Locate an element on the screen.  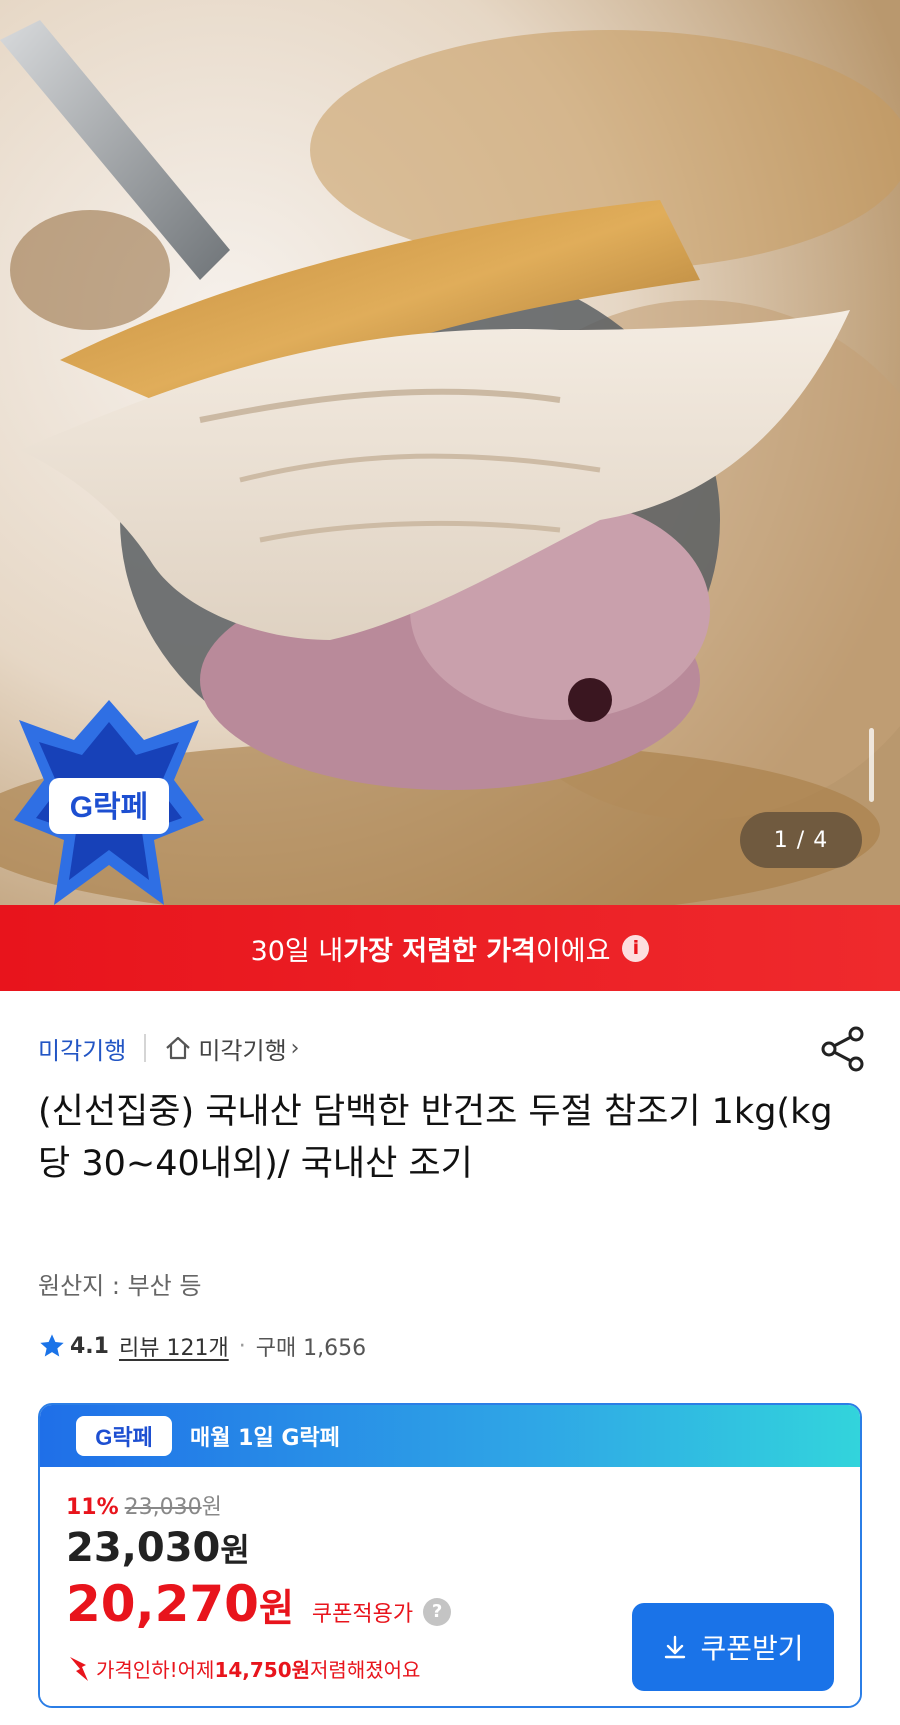
original-price-unit: 원 is located at coordinates (211, 1507).